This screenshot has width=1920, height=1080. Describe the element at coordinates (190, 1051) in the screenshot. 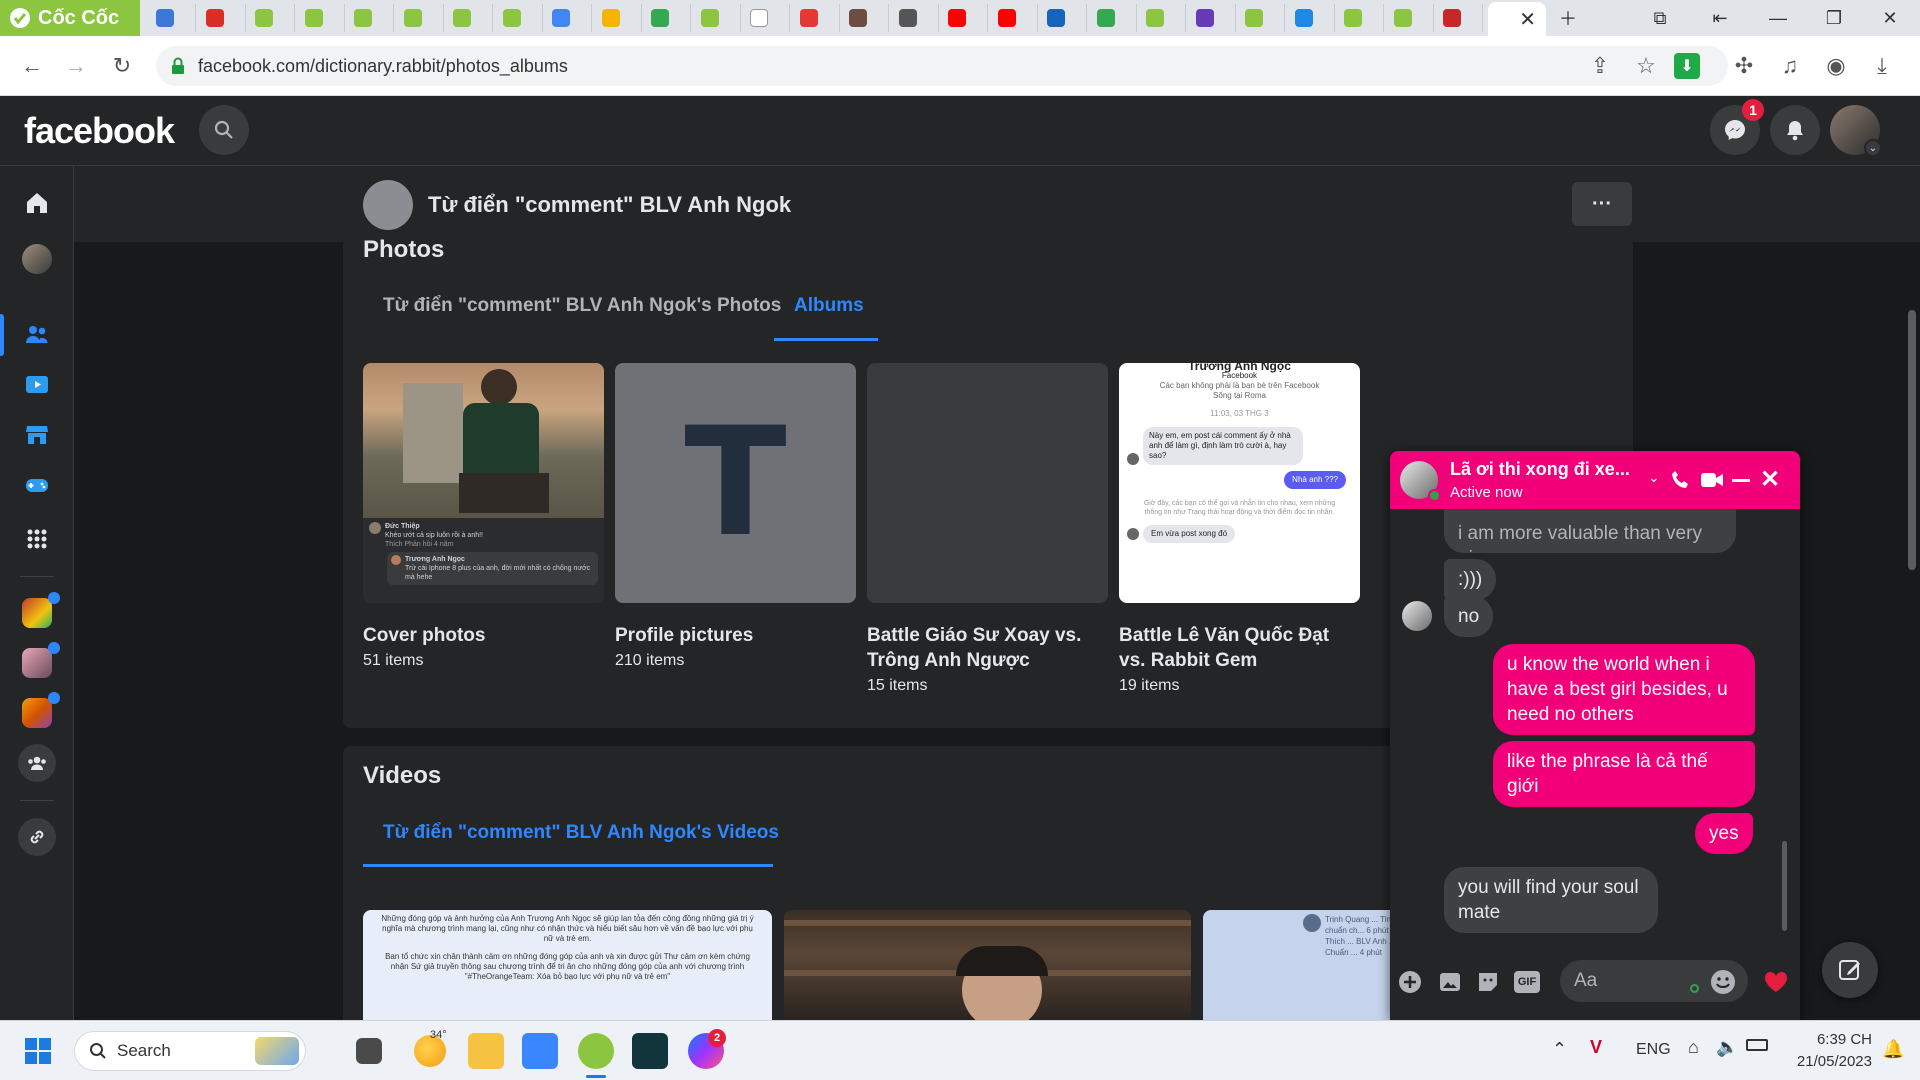

I see `taskbar-search: Search` at that location.